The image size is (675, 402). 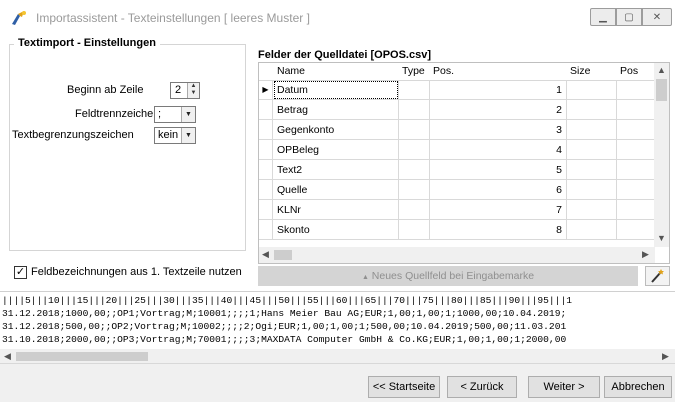 I want to click on new-source-field-button: ▲ Neues Quellfeld bei Eingabemarke, so click(x=448, y=276).